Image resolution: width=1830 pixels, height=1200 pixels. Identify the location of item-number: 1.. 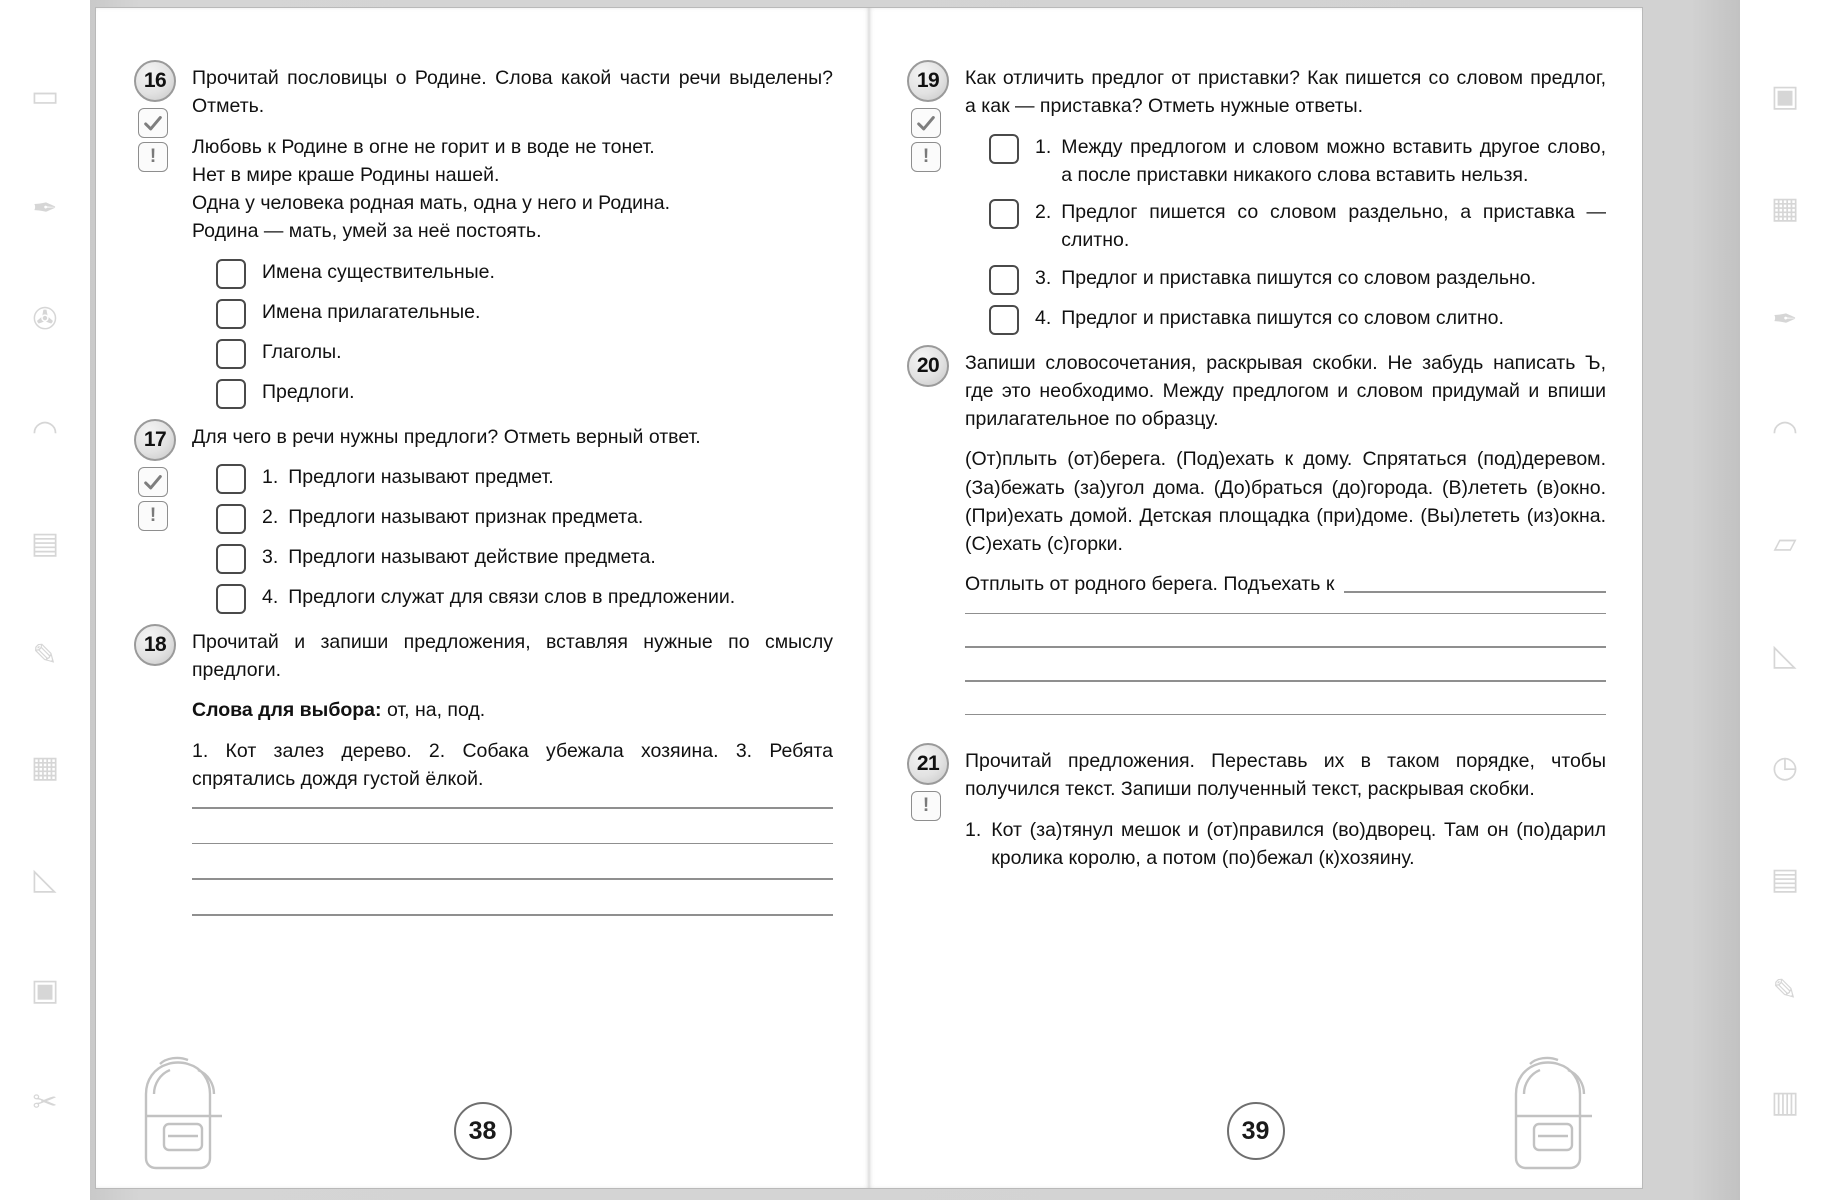
(973, 829).